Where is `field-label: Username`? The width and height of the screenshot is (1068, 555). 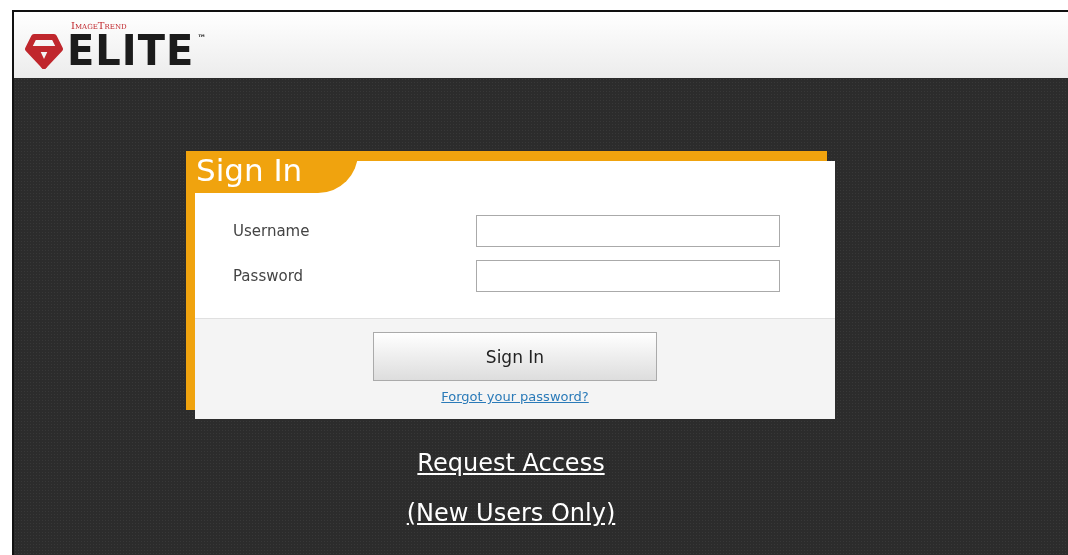
field-label: Username is located at coordinates (272, 231).